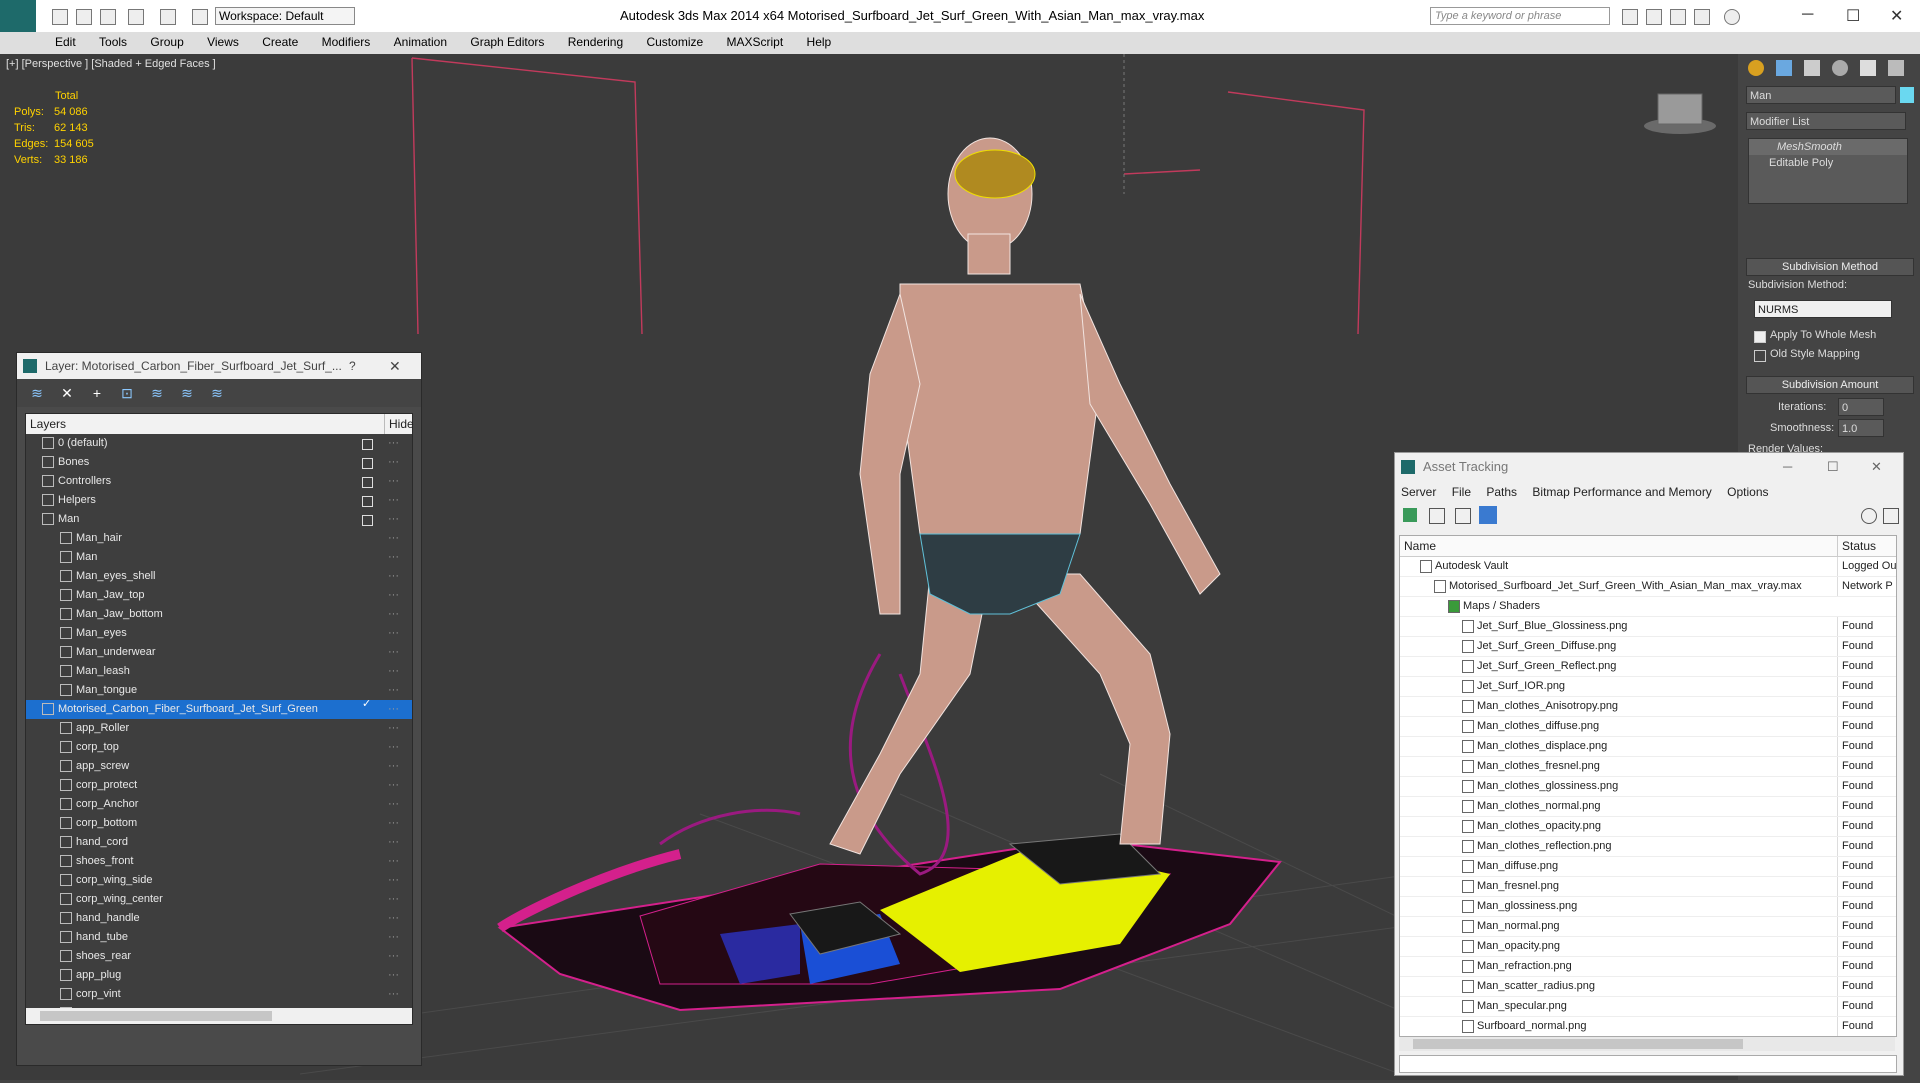 The image size is (1920, 1083). Describe the element at coordinates (1648, 867) in the screenshot. I see `asset-row: Man_diffuse.png Found` at that location.